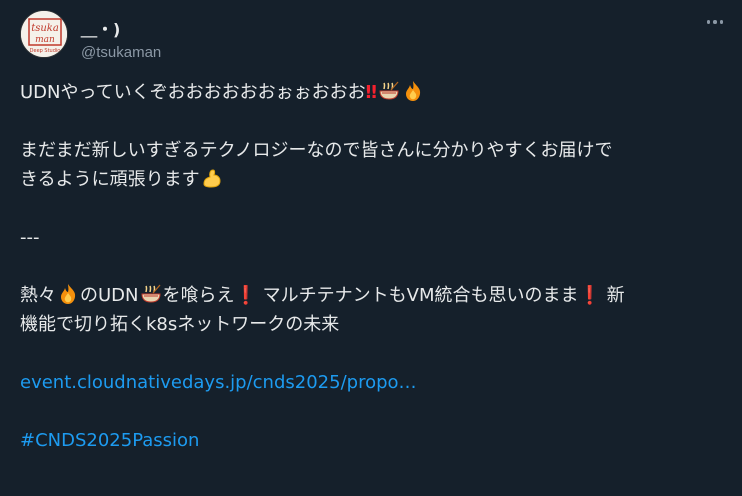 This screenshot has height=496, width=742. Describe the element at coordinates (198, 295) in the screenshot. I see `tweet-line-5-text-c: を喰らえ` at that location.